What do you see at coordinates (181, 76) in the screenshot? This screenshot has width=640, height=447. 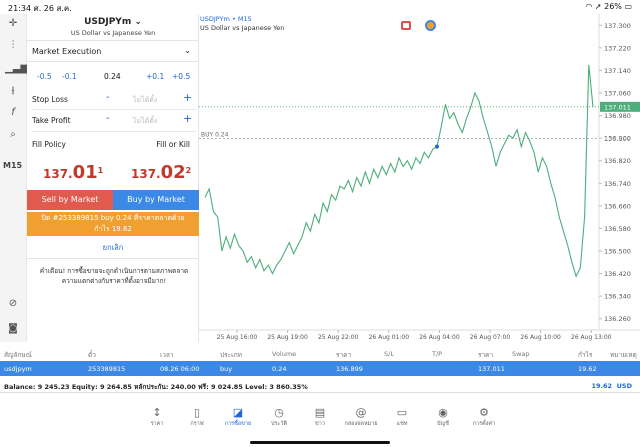 I see `volume-plus-large-button: +0.5` at bounding box center [181, 76].